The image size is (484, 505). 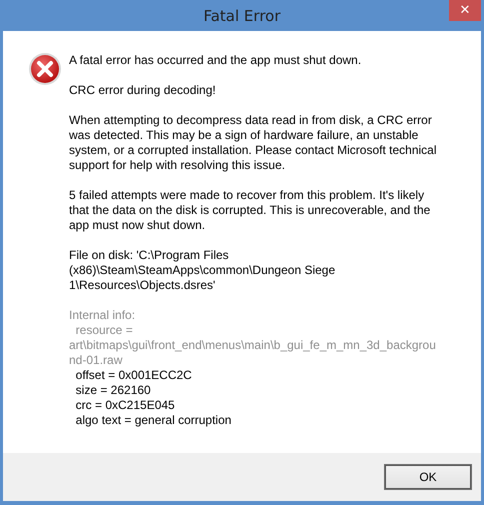 What do you see at coordinates (215, 60) in the screenshot?
I see `message-text: A fatal error has occurred and the app must shut down.` at bounding box center [215, 60].